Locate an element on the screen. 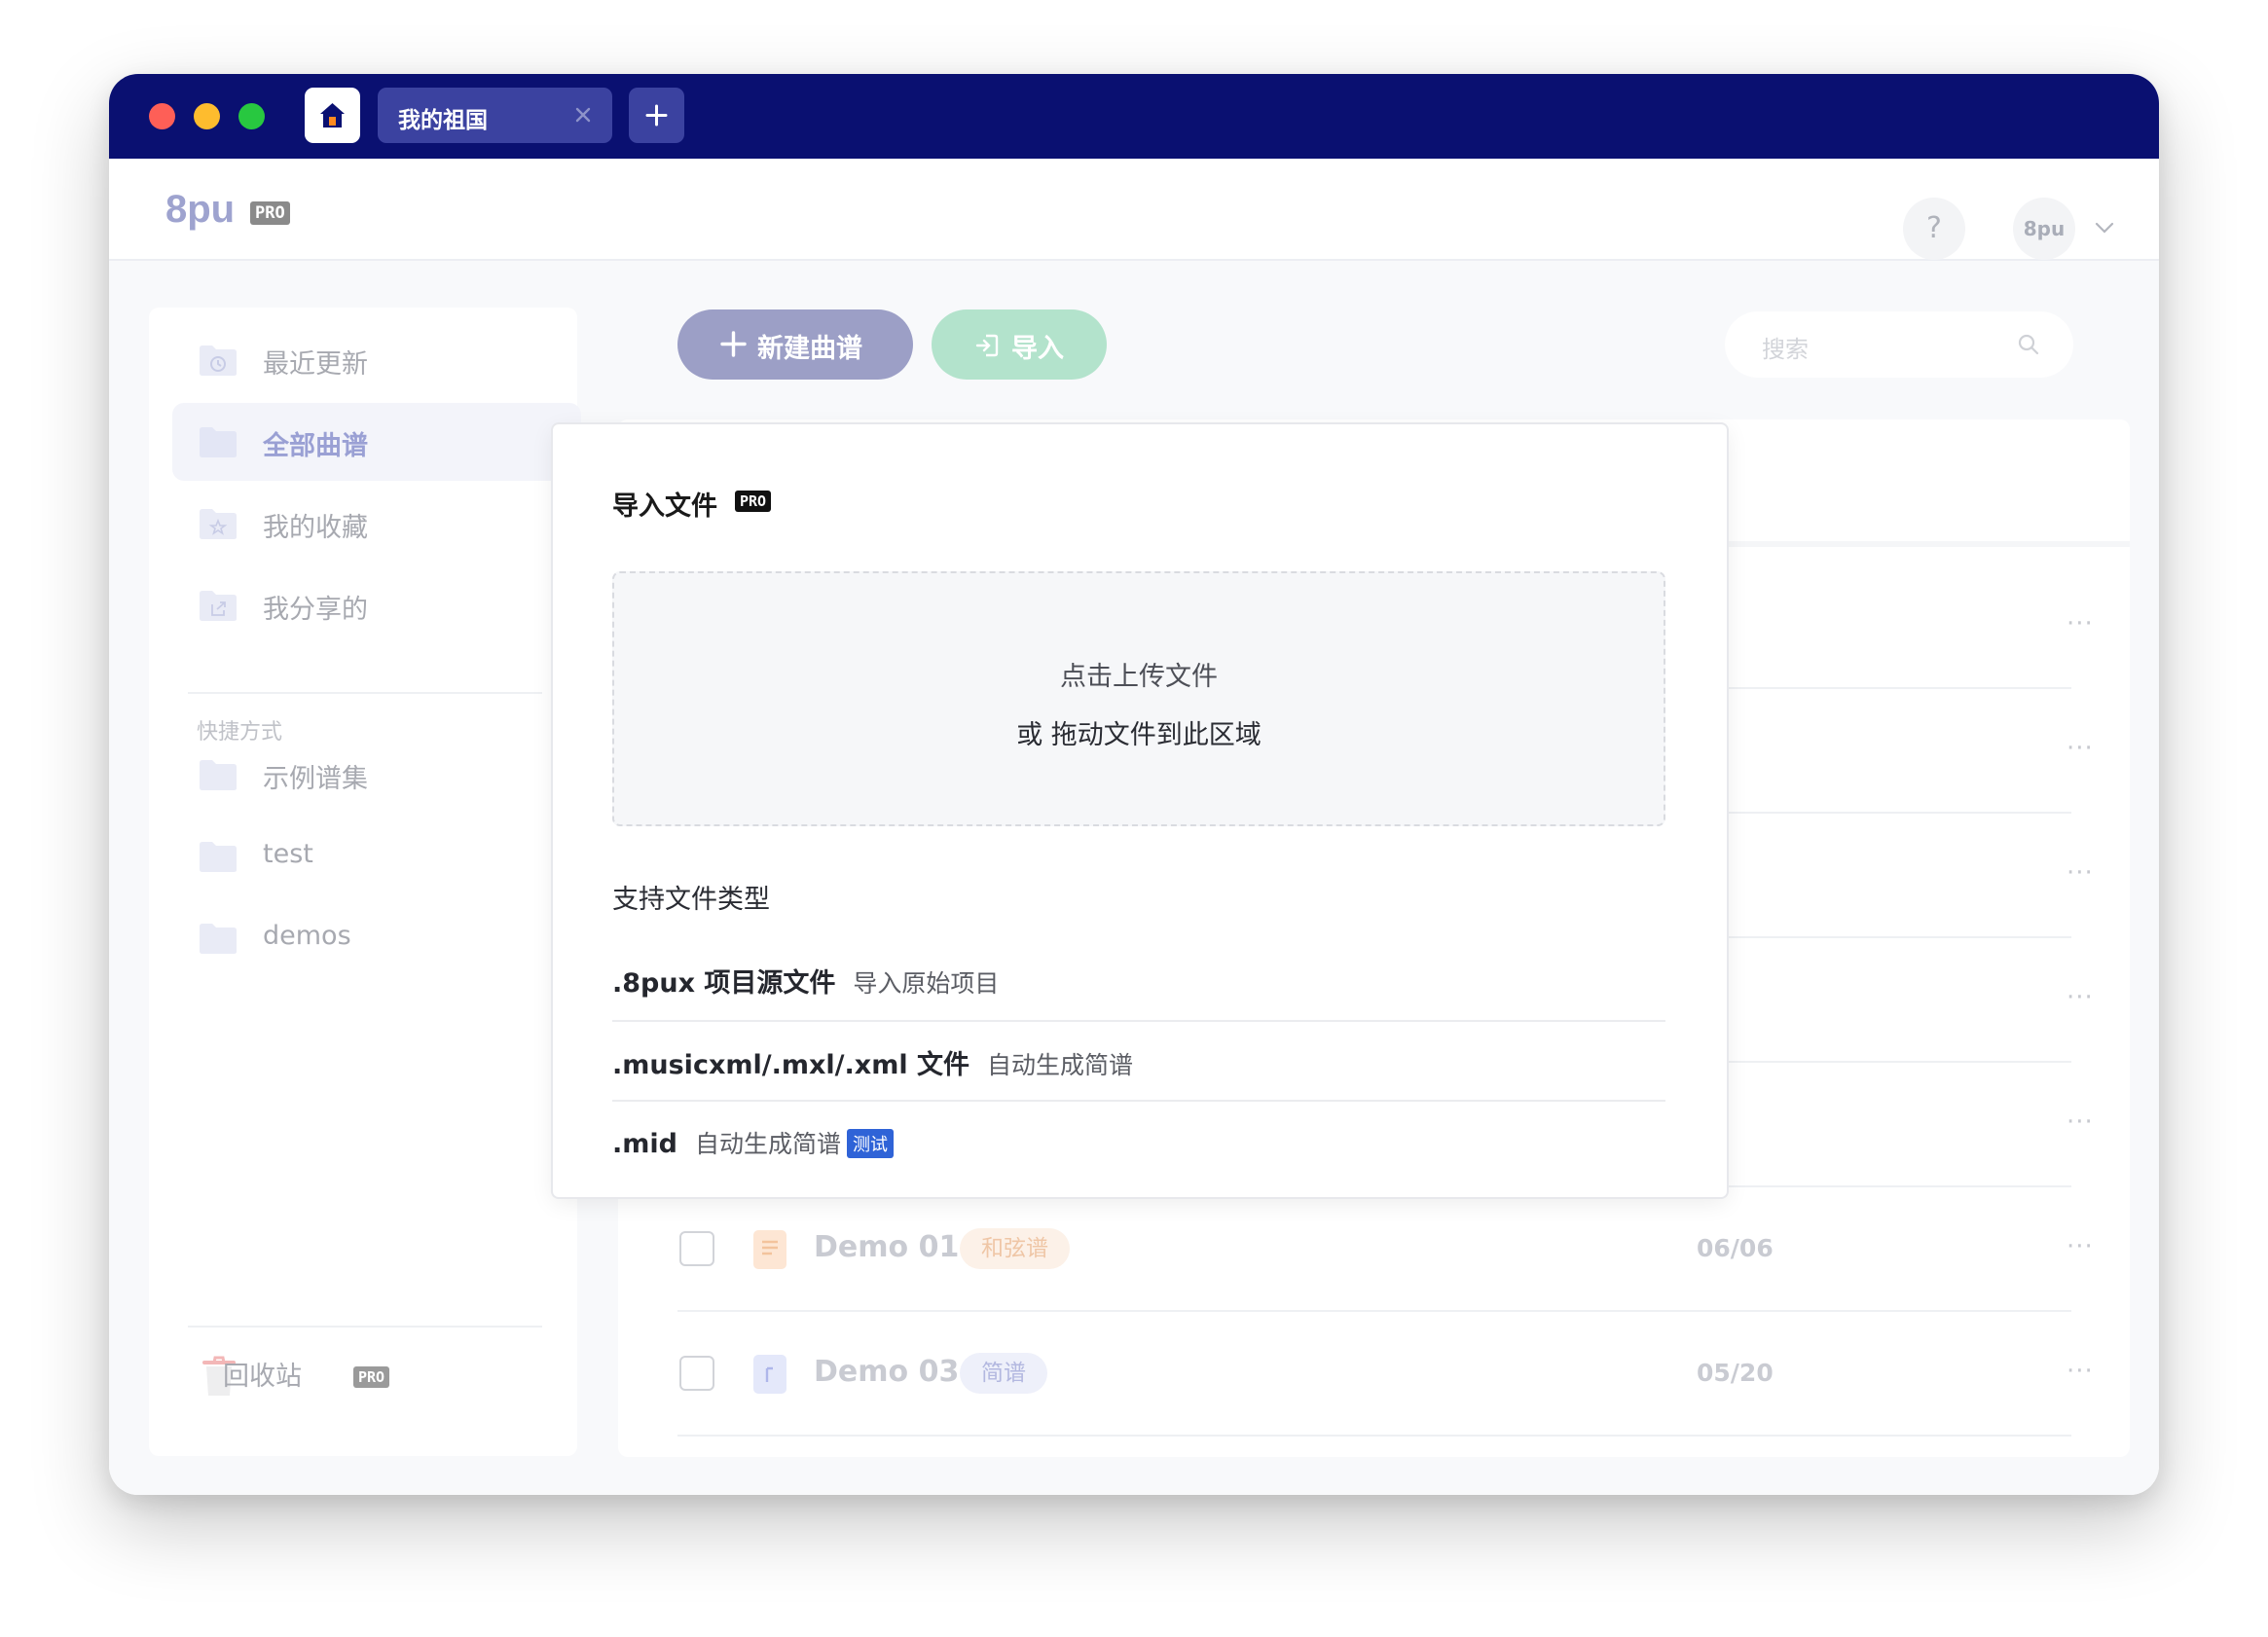  home-icon is located at coordinates (332, 115).